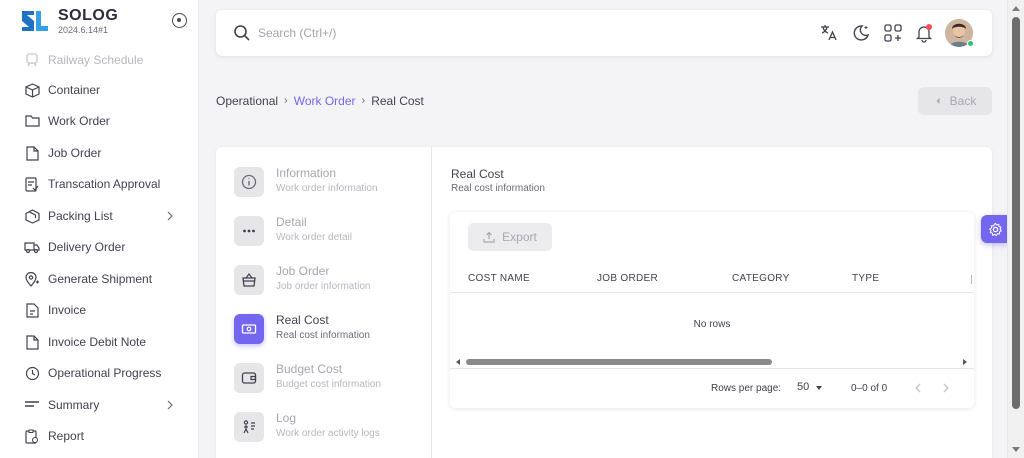  I want to click on step-subtitle: Budget cost information, so click(329, 384).